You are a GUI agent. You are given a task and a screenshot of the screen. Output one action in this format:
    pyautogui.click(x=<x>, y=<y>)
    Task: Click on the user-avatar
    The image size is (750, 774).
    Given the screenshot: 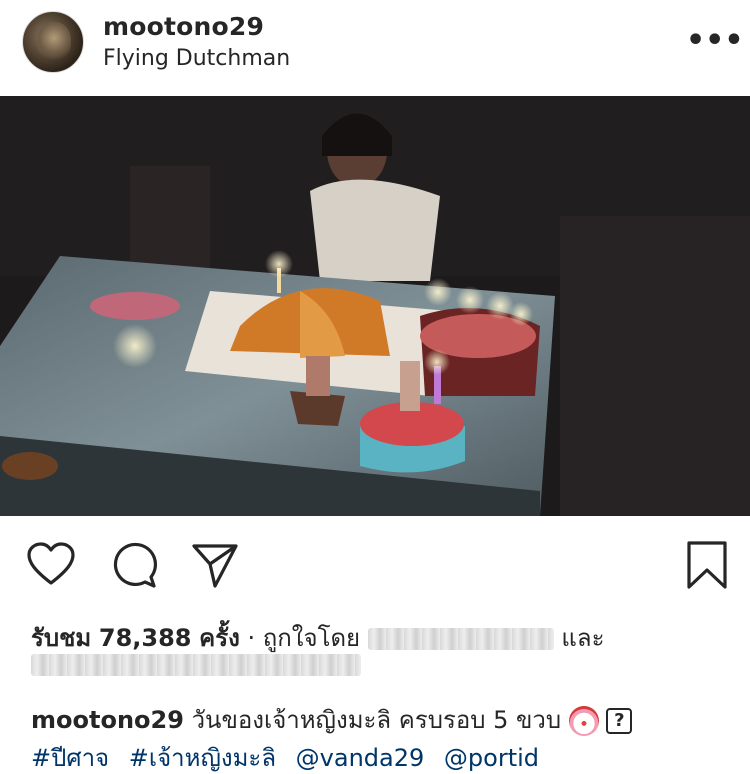 What is the action you would take?
    pyautogui.click(x=53, y=42)
    